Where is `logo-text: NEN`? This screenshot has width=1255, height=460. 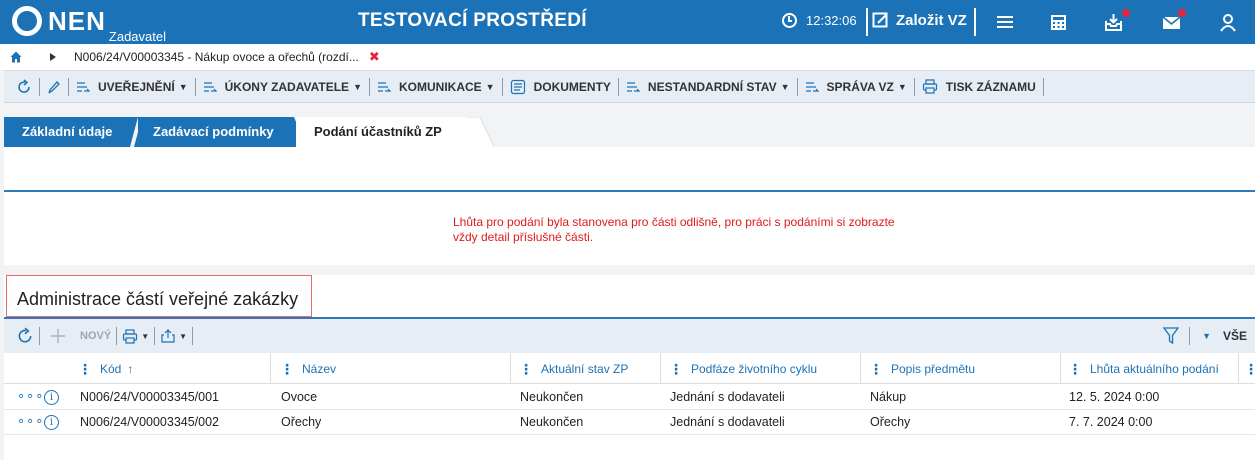
logo-text: NEN is located at coordinates (77, 21).